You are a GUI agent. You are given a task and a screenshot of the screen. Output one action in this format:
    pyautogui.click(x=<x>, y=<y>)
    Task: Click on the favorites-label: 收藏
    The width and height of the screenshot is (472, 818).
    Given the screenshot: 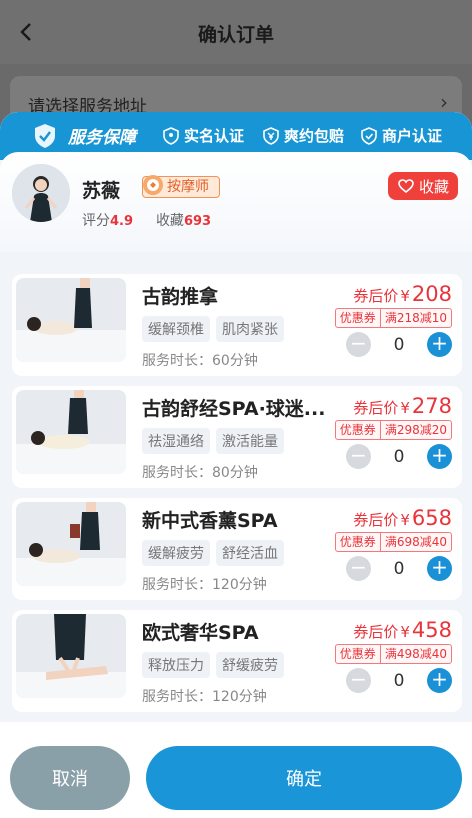 What is the action you would take?
    pyautogui.click(x=169, y=221)
    